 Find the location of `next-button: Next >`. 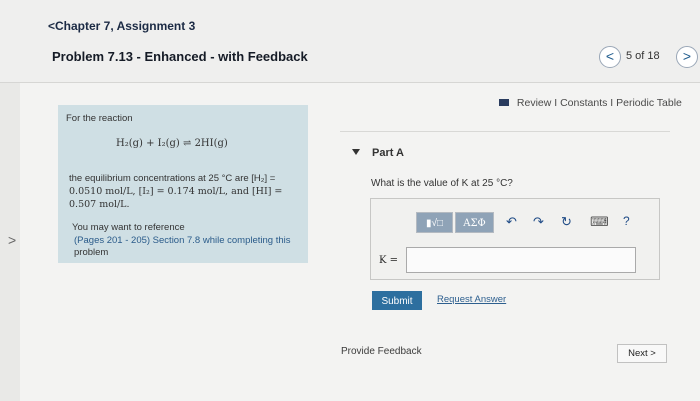

next-button: Next > is located at coordinates (642, 353).